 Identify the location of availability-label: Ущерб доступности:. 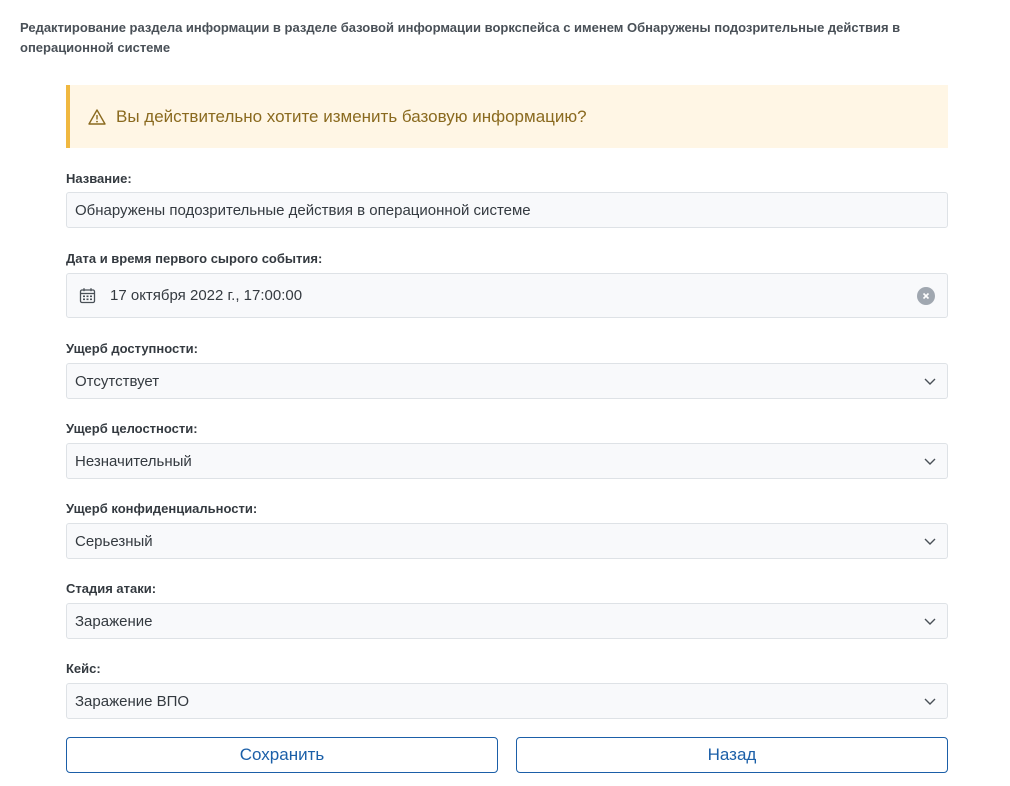
(132, 348).